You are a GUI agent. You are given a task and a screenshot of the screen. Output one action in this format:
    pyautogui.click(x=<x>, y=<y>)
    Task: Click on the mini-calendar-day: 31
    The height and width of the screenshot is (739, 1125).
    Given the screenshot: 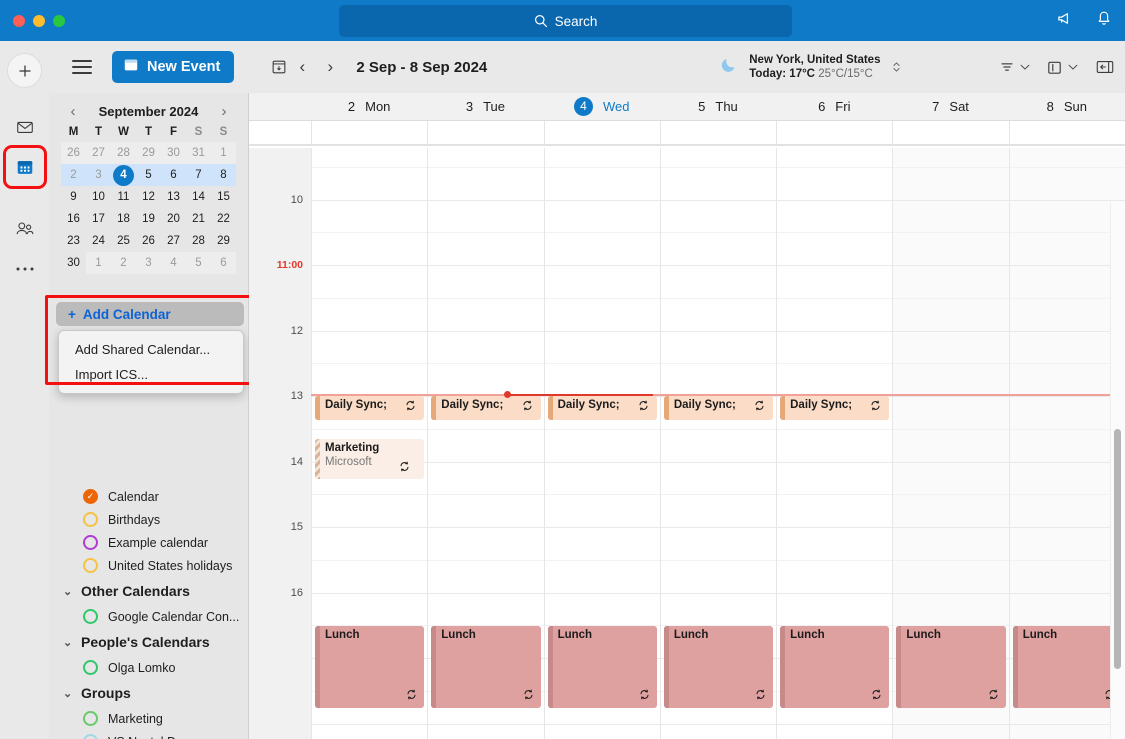 What is the action you would take?
    pyautogui.click(x=198, y=153)
    